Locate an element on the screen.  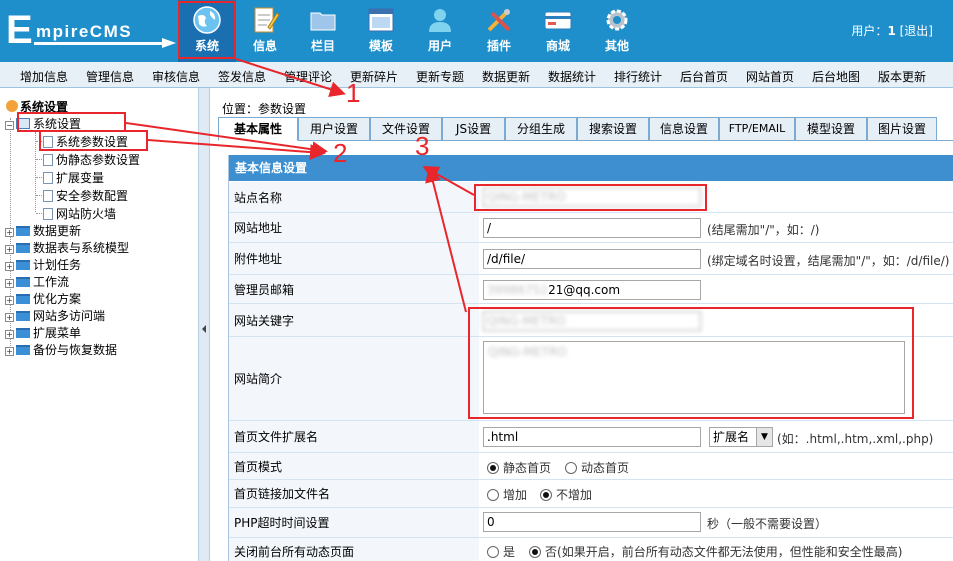
tab-file: 文件设置 is located at coordinates (406, 129).